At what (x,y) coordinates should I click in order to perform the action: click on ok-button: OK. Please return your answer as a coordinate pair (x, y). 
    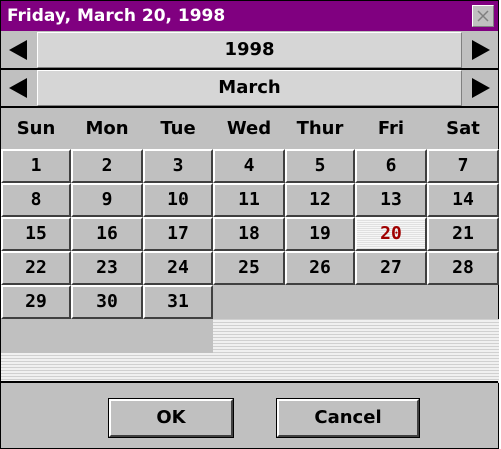
    Looking at the image, I should click on (171, 418).